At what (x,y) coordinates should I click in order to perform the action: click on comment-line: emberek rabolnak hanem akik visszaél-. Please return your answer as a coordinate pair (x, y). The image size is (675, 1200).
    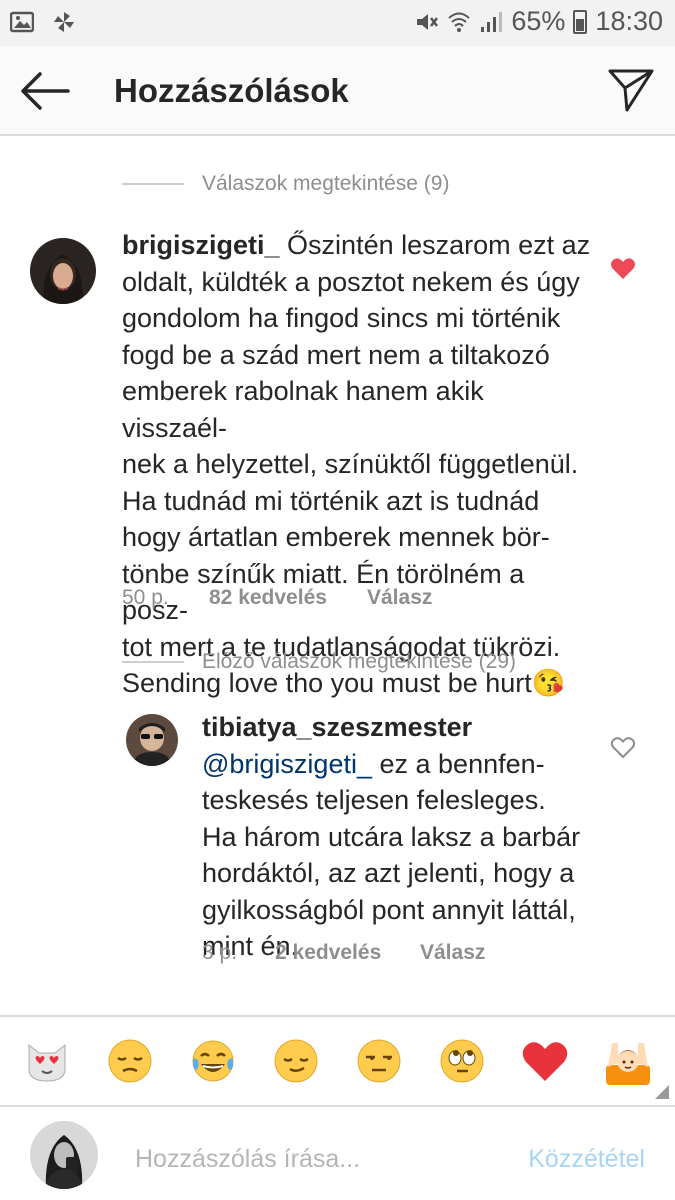
    Looking at the image, I should click on (303, 409).